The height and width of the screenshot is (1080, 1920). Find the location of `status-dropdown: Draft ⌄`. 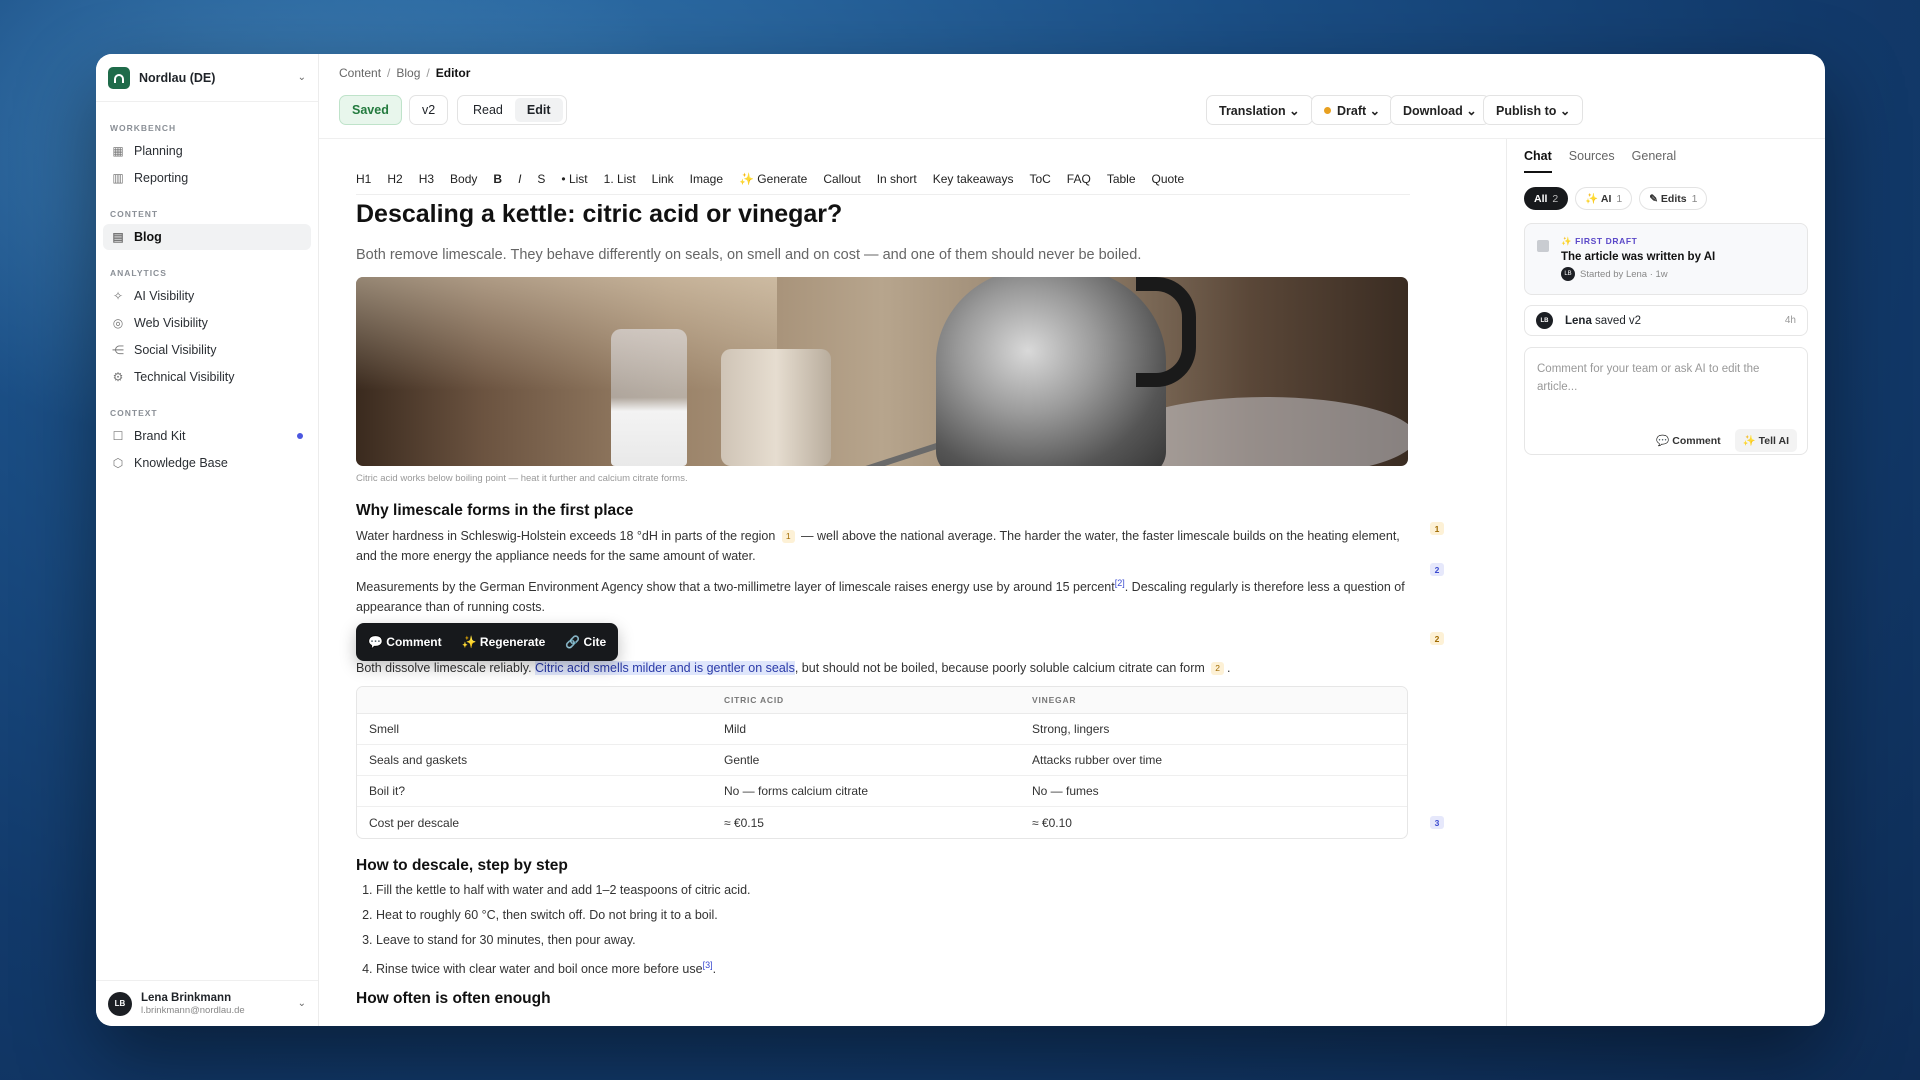

status-dropdown: Draft ⌄ is located at coordinates (1352, 110).